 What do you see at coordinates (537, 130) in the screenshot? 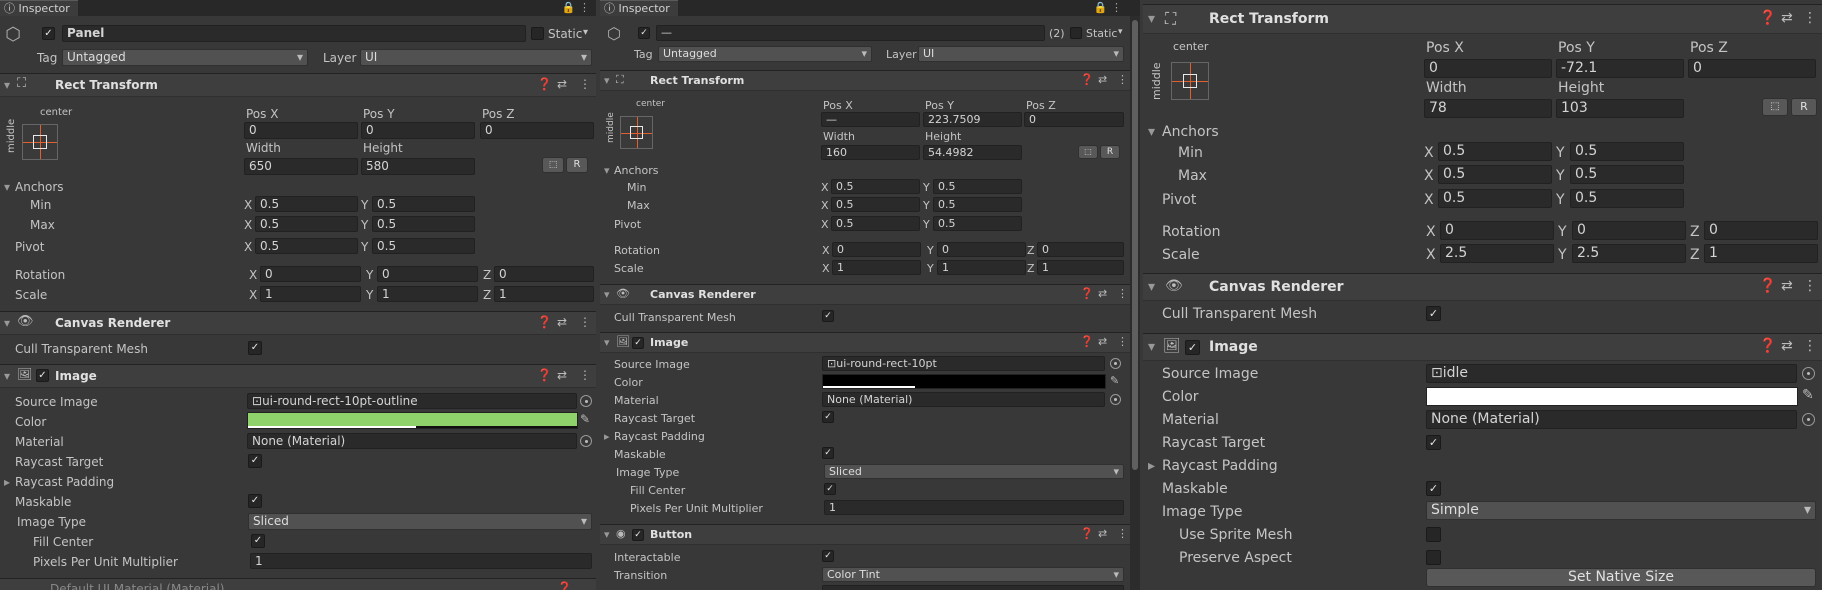
I see `posz-field: 0` at bounding box center [537, 130].